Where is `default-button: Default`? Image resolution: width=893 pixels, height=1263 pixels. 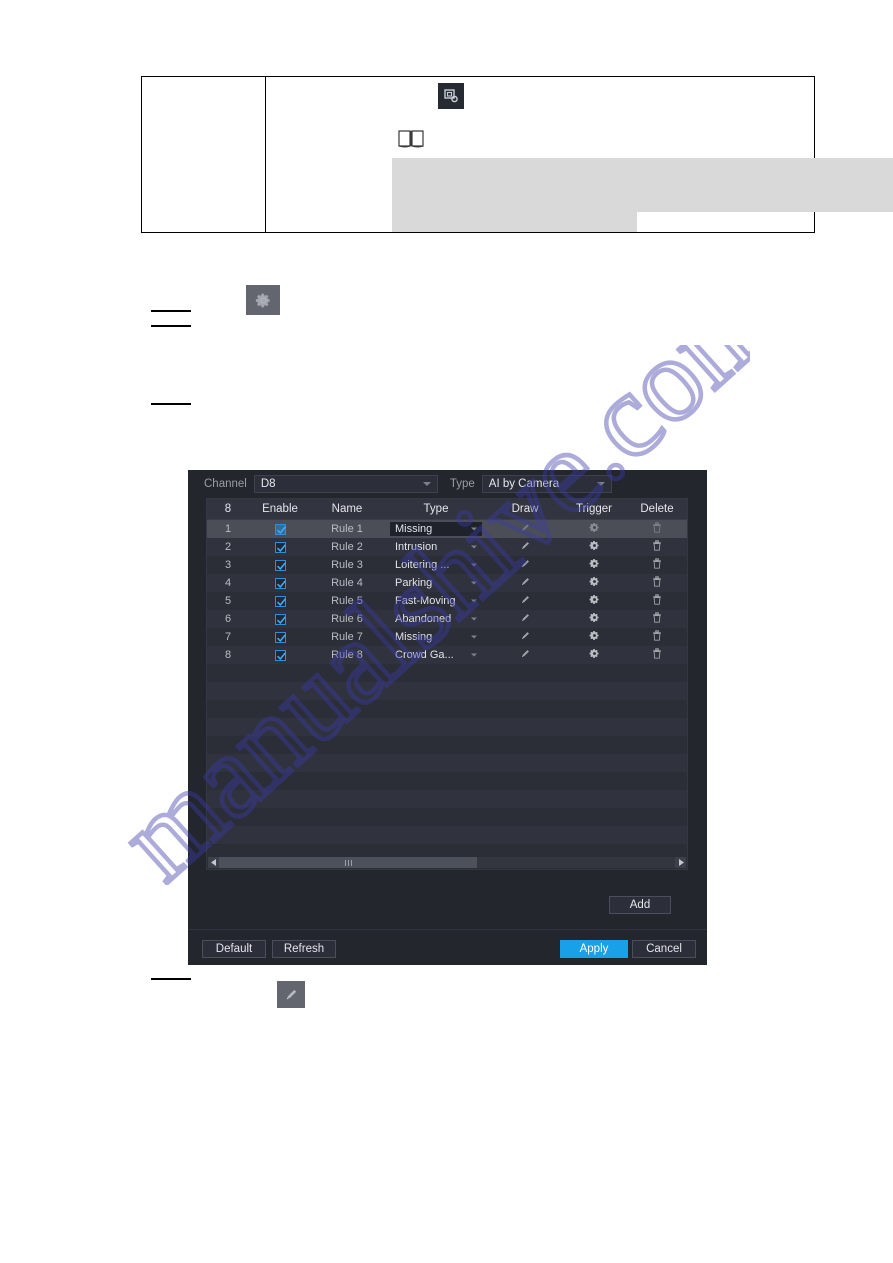 default-button: Default is located at coordinates (234, 949).